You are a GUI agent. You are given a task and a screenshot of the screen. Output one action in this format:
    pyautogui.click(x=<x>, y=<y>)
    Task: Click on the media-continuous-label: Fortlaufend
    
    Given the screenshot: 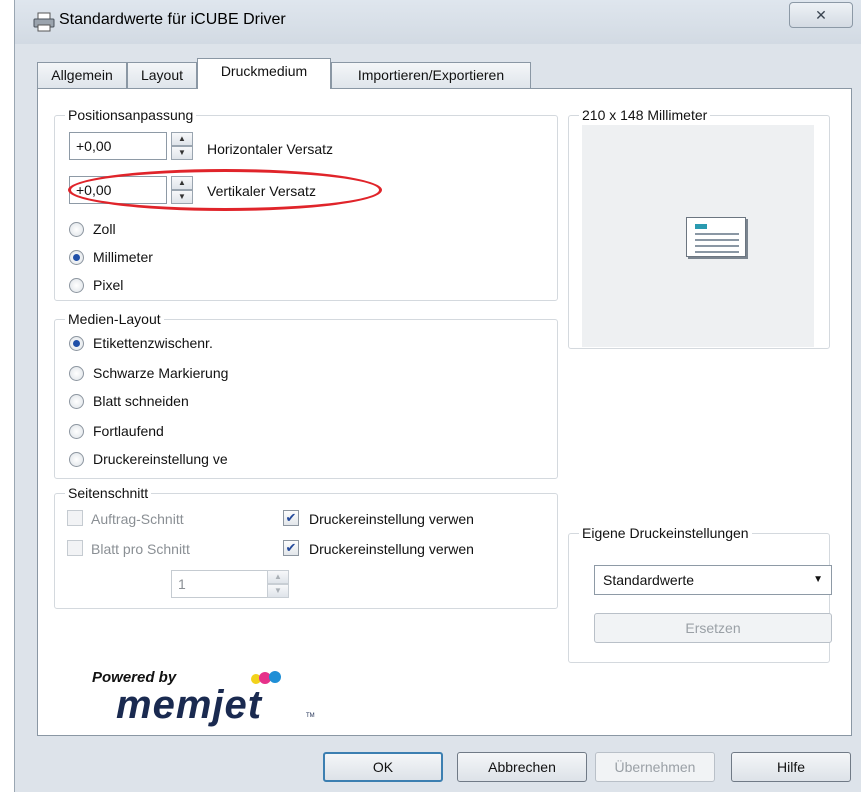 What is the action you would take?
    pyautogui.click(x=128, y=431)
    